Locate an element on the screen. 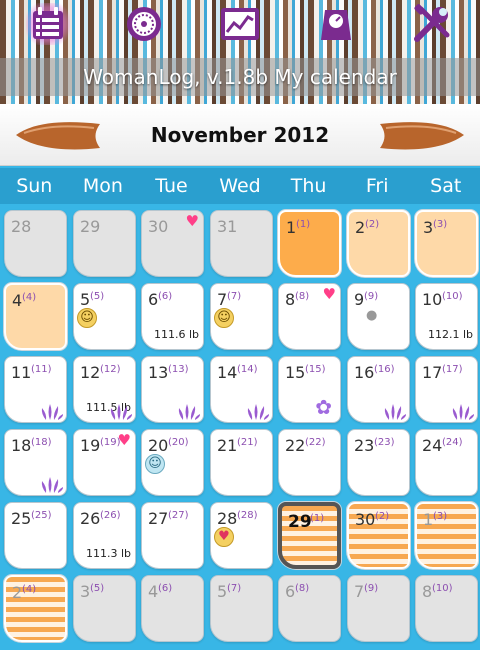  cycle-wheel-icon is located at coordinates (144, 24).